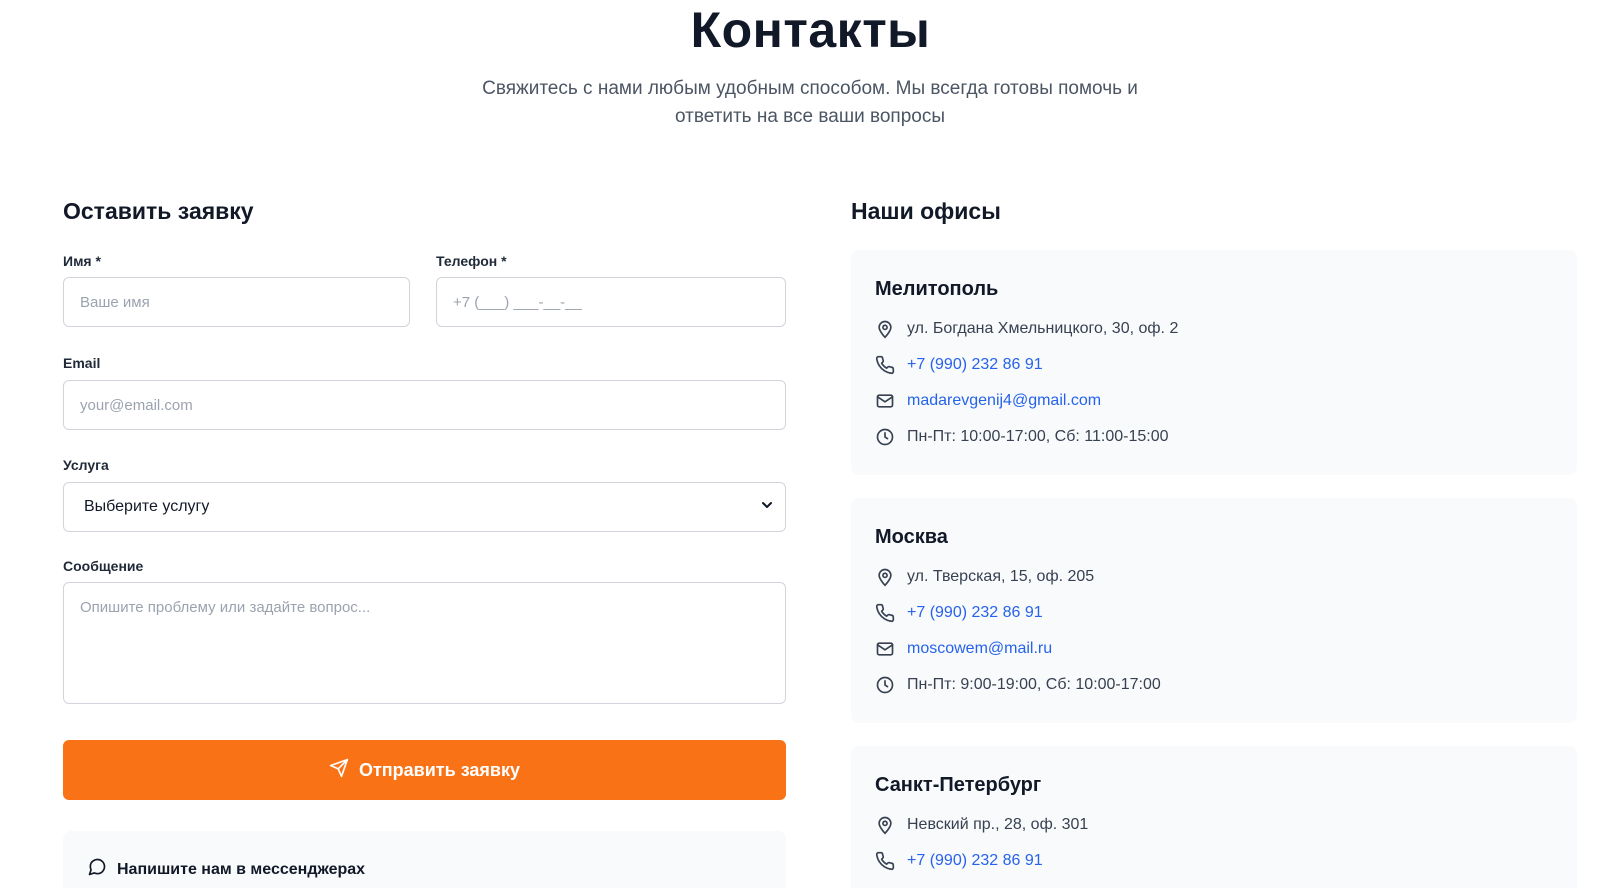 Image resolution: width=1621 pixels, height=888 pixels. Describe the element at coordinates (97, 869) in the screenshot. I see `chat-bubble-icon` at that location.